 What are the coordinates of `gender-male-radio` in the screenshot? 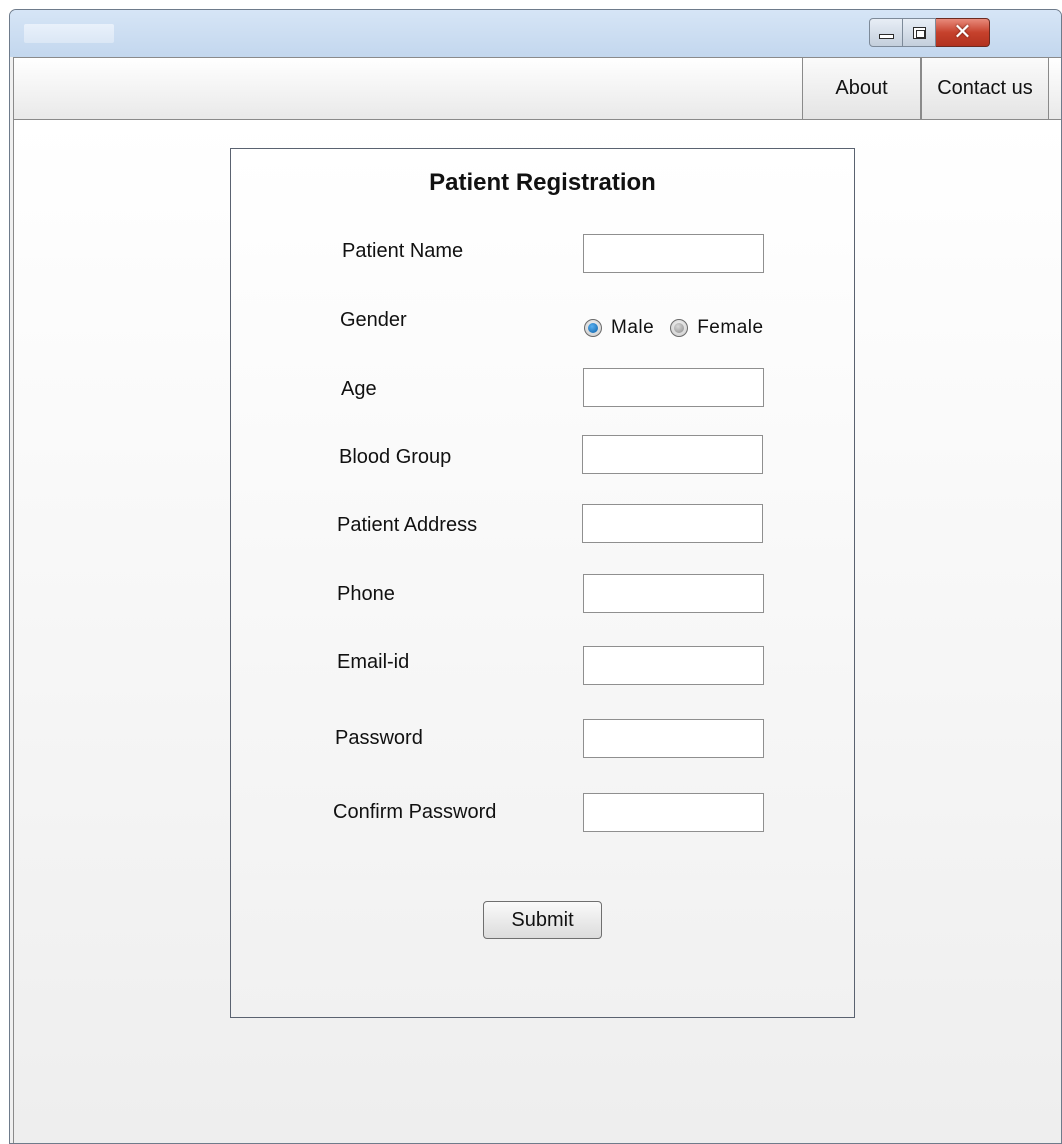 It's located at (593, 328).